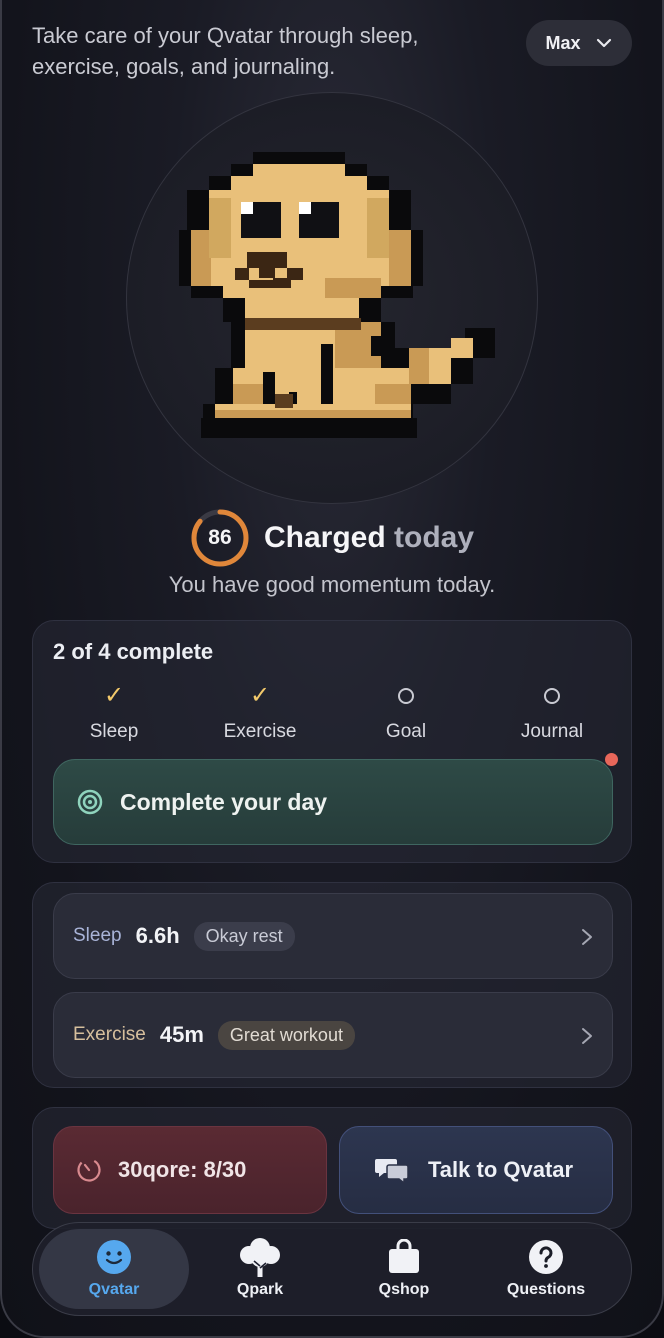 Image resolution: width=664 pixels, height=1338 pixels. I want to click on status-title-strong: Charged, so click(324, 537).